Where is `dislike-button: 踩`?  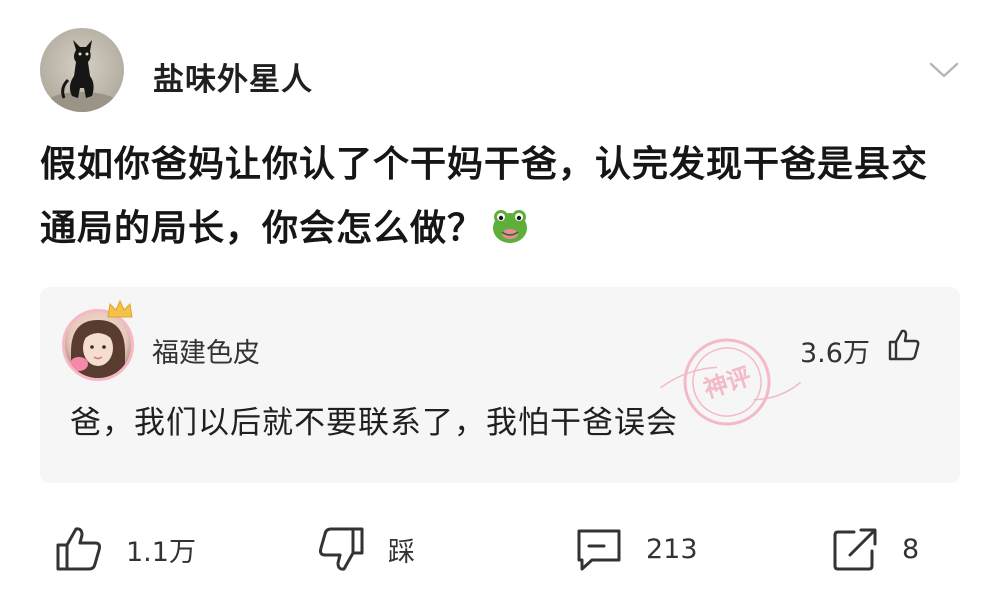
dislike-button: 踩 is located at coordinates (365, 549).